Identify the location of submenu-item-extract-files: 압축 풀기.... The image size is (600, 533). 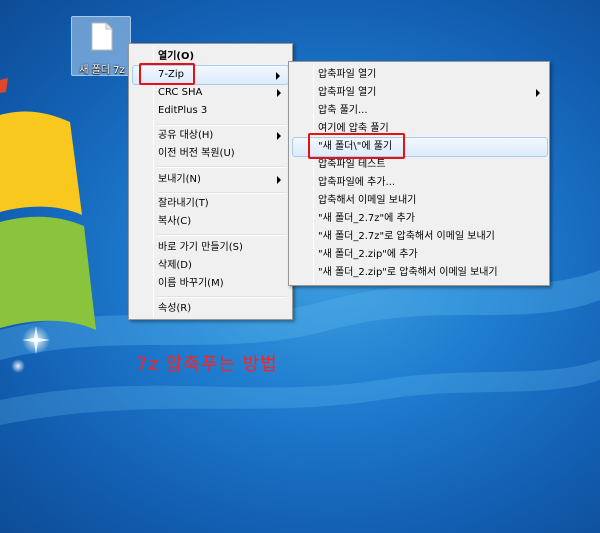
(420, 111).